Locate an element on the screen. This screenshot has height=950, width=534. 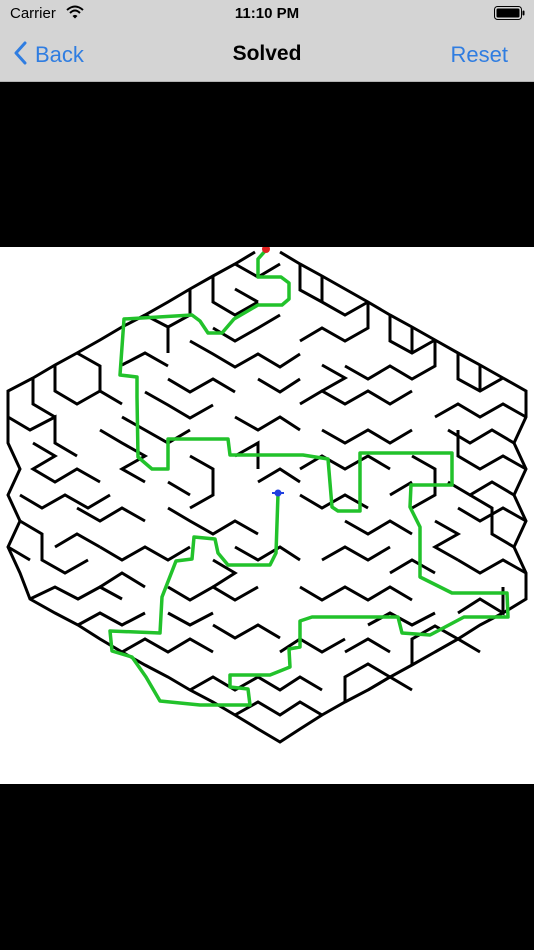
back-button: Back is located at coordinates (49, 55).